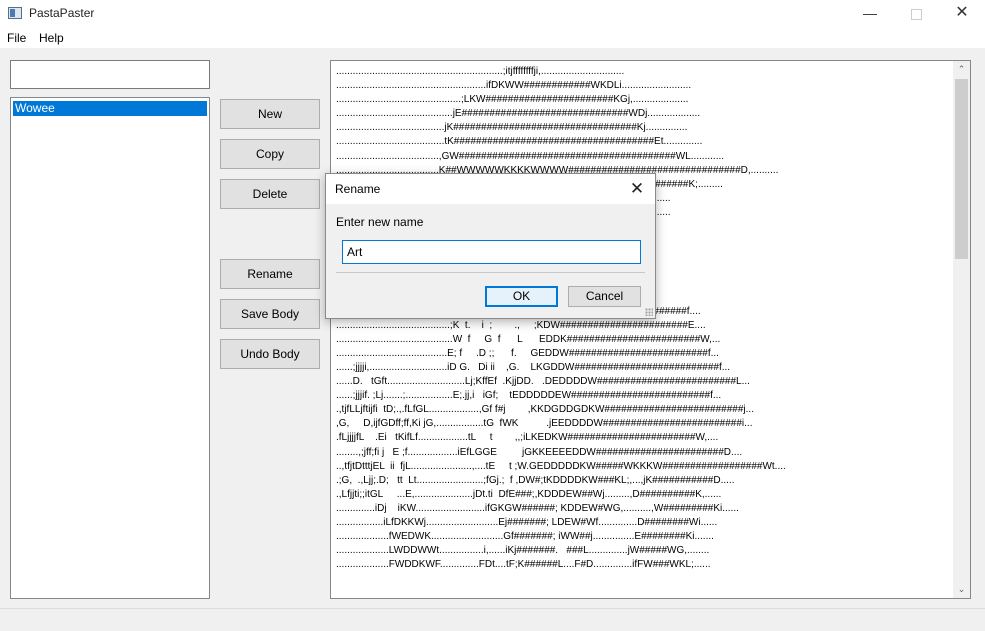 The height and width of the screenshot is (631, 985). What do you see at coordinates (270, 154) in the screenshot?
I see `copy-button: Copy` at bounding box center [270, 154].